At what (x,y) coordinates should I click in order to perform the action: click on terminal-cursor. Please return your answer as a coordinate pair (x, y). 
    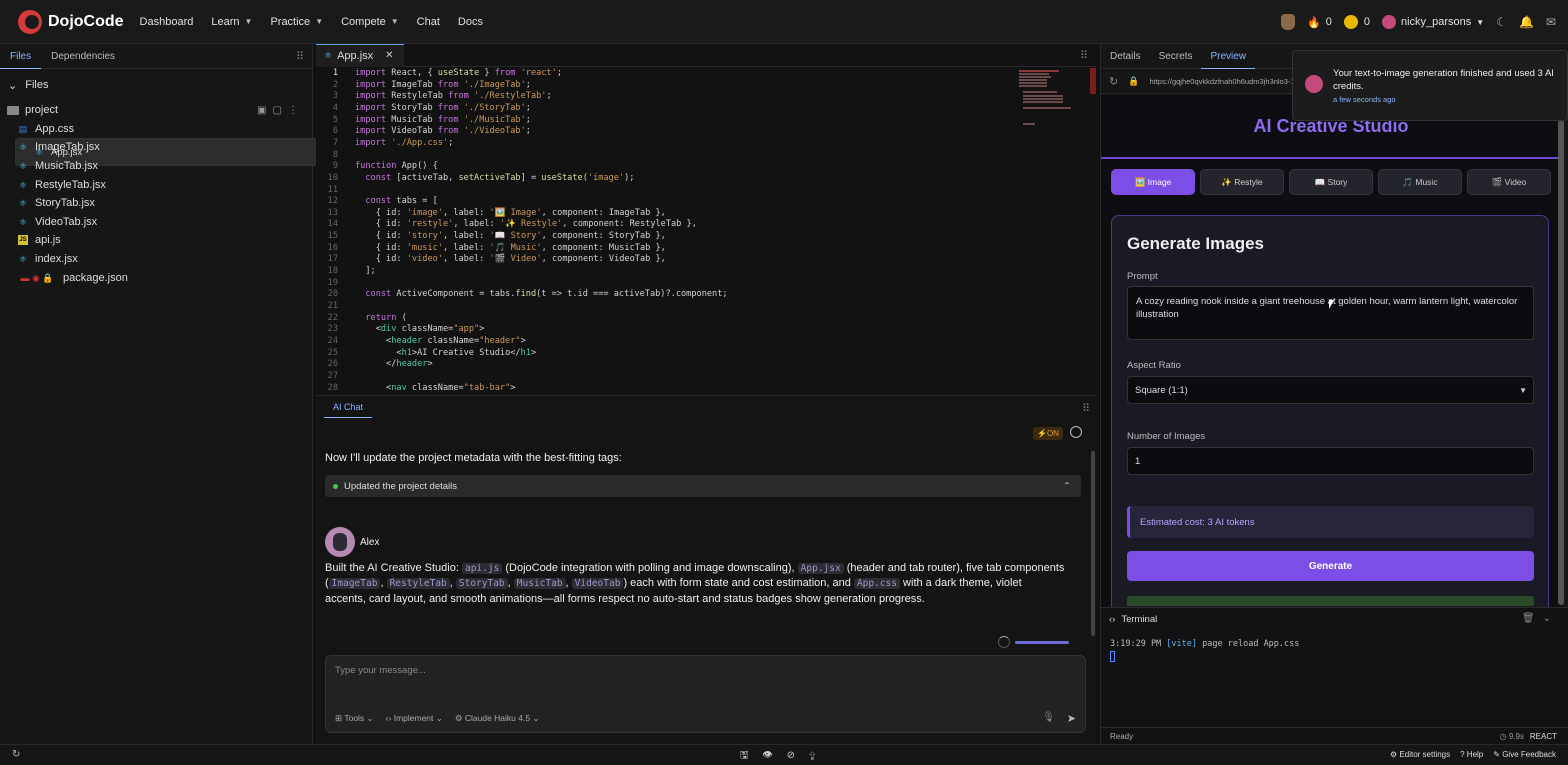
    Looking at the image, I should click on (1112, 656).